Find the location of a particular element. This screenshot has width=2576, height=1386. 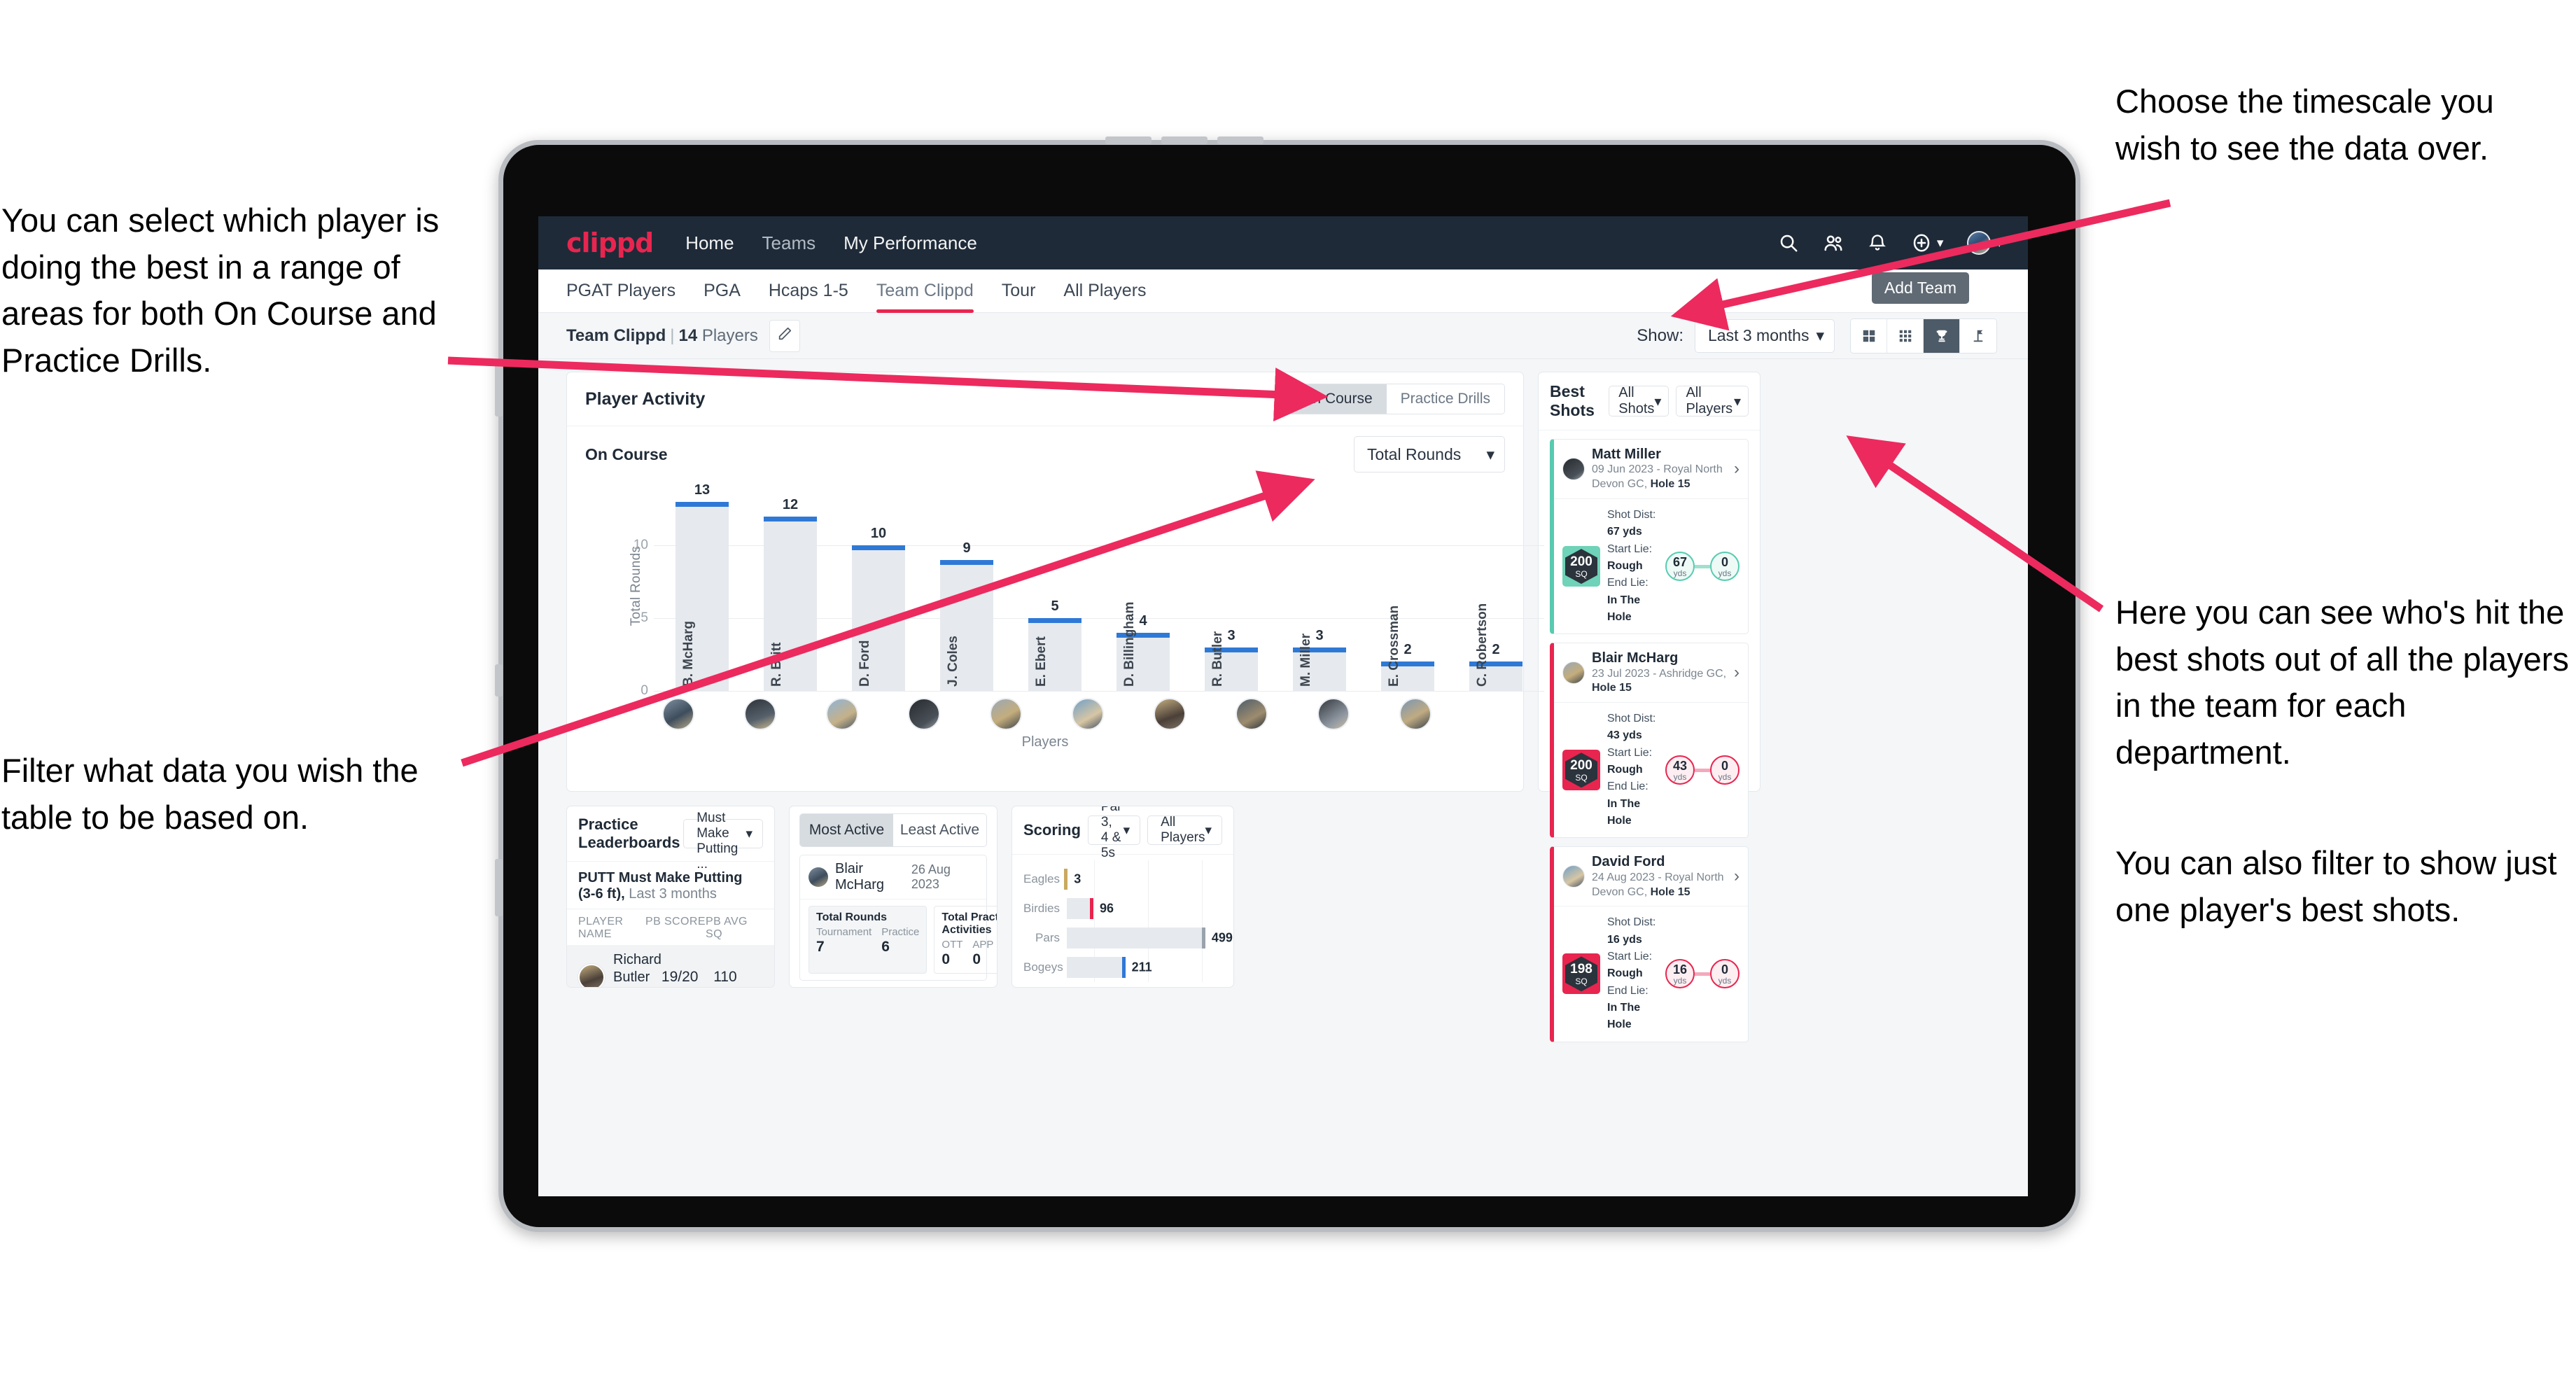

scoring-par-filter: Par 3, 4 & 5s ▾ is located at coordinates (1114, 833).